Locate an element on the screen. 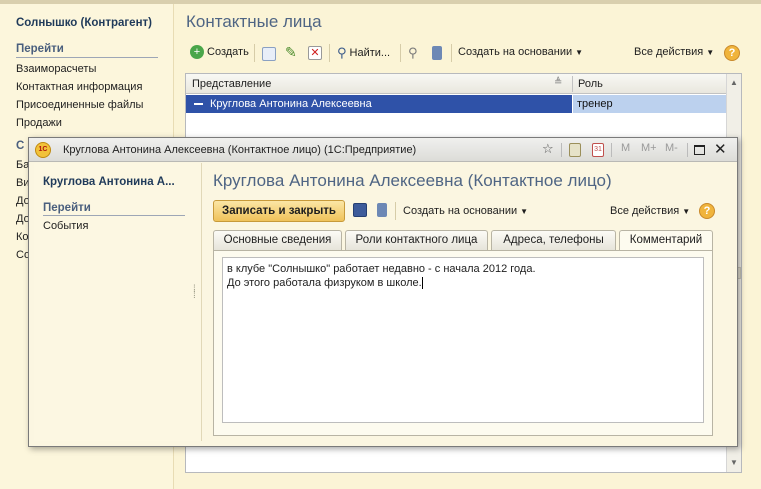  back-nav-section-title: Перейти is located at coordinates (40, 49).